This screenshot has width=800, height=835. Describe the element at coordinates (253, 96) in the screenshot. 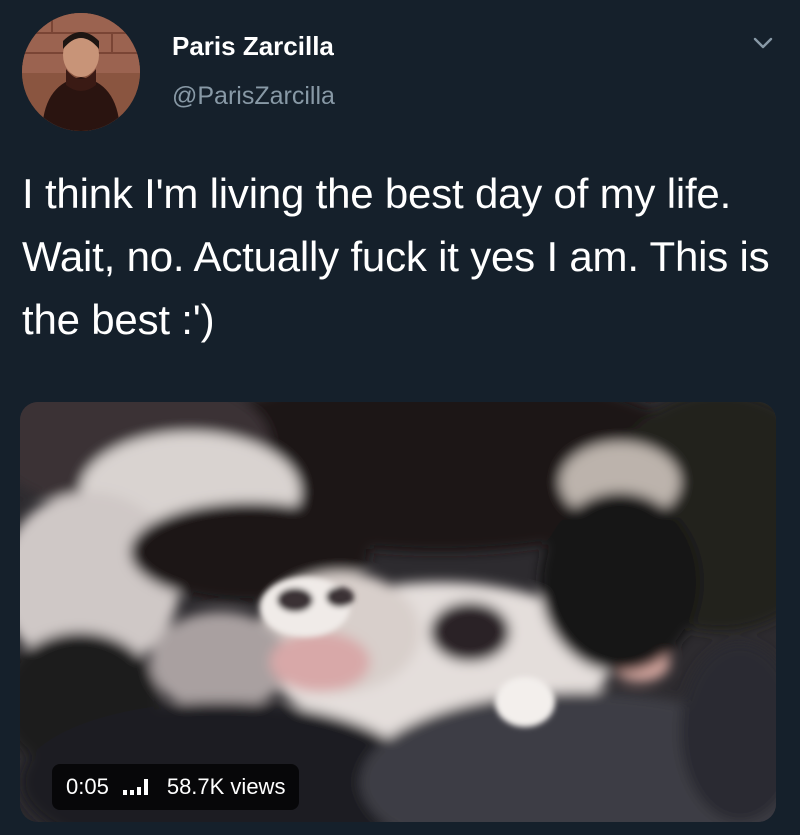

I see `user-handle: @ParisZarcilla` at that location.